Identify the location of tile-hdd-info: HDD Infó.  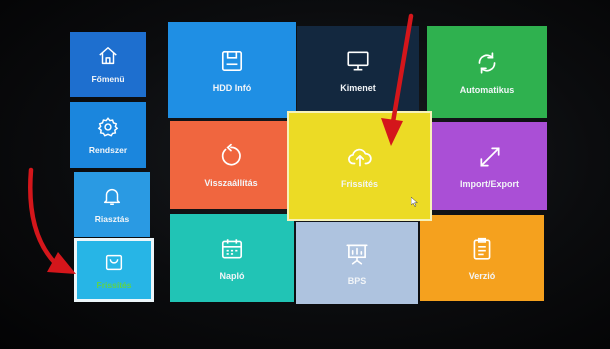
(232, 70).